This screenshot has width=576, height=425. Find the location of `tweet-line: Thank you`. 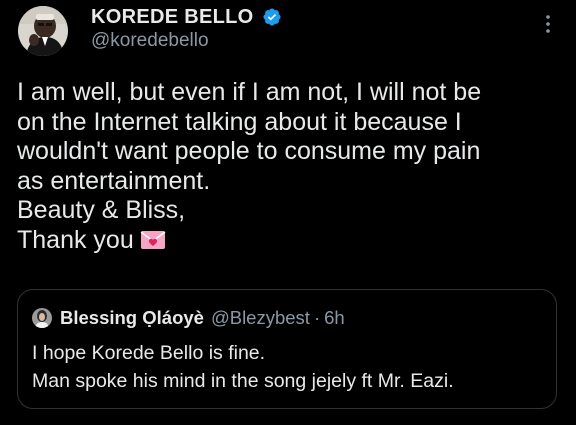

tweet-line: Thank you is located at coordinates (75, 239).